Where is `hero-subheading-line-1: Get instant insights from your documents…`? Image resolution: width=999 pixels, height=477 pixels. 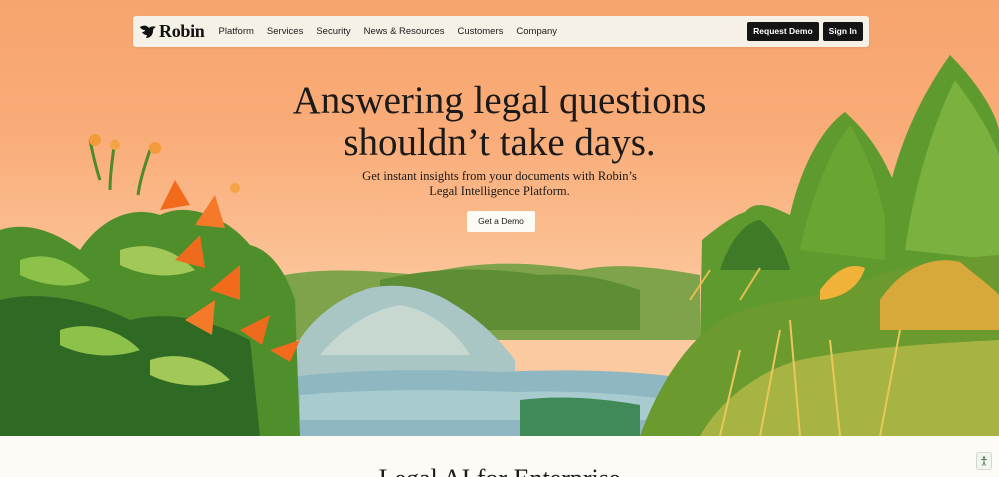 hero-subheading-line-1: Get instant insights from your documents… is located at coordinates (499, 176).